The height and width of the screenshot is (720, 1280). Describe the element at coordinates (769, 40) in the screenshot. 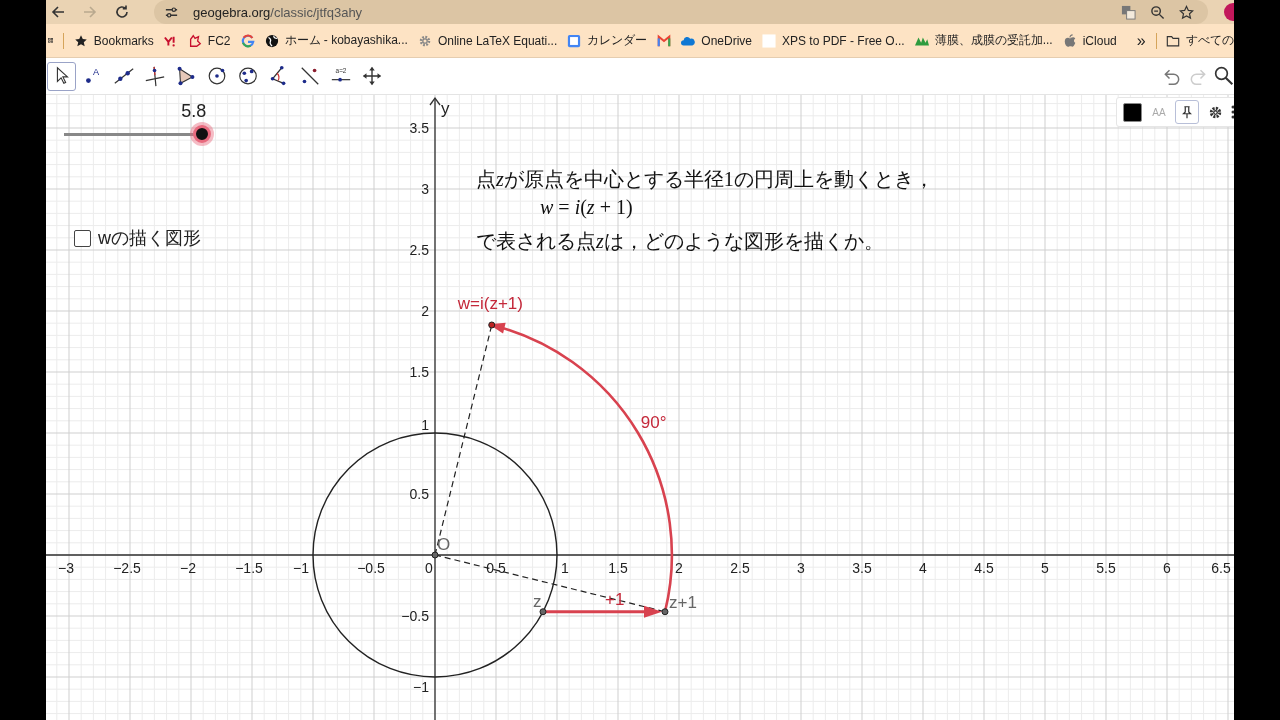

I see `page-icon` at that location.